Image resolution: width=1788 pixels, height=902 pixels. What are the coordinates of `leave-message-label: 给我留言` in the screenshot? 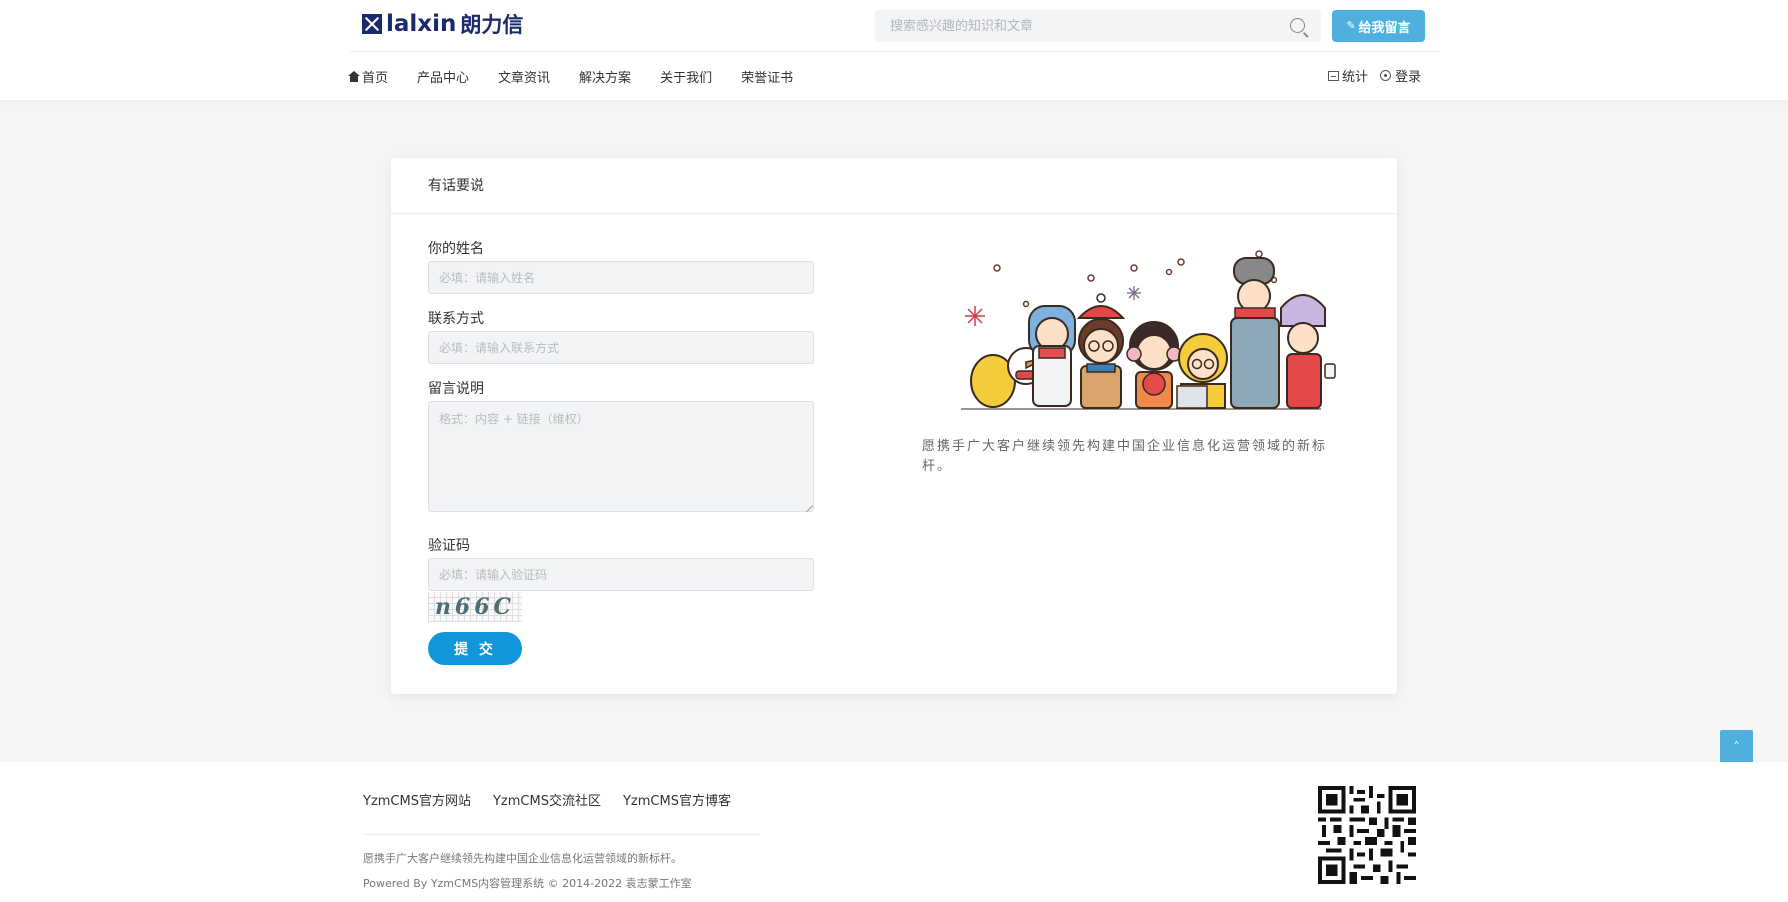 It's located at (1384, 28).